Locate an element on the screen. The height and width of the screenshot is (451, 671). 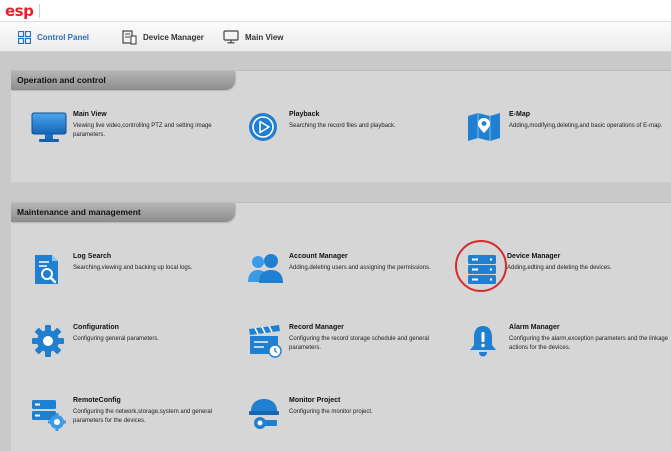
remote-config-icon is located at coordinates (50, 416).